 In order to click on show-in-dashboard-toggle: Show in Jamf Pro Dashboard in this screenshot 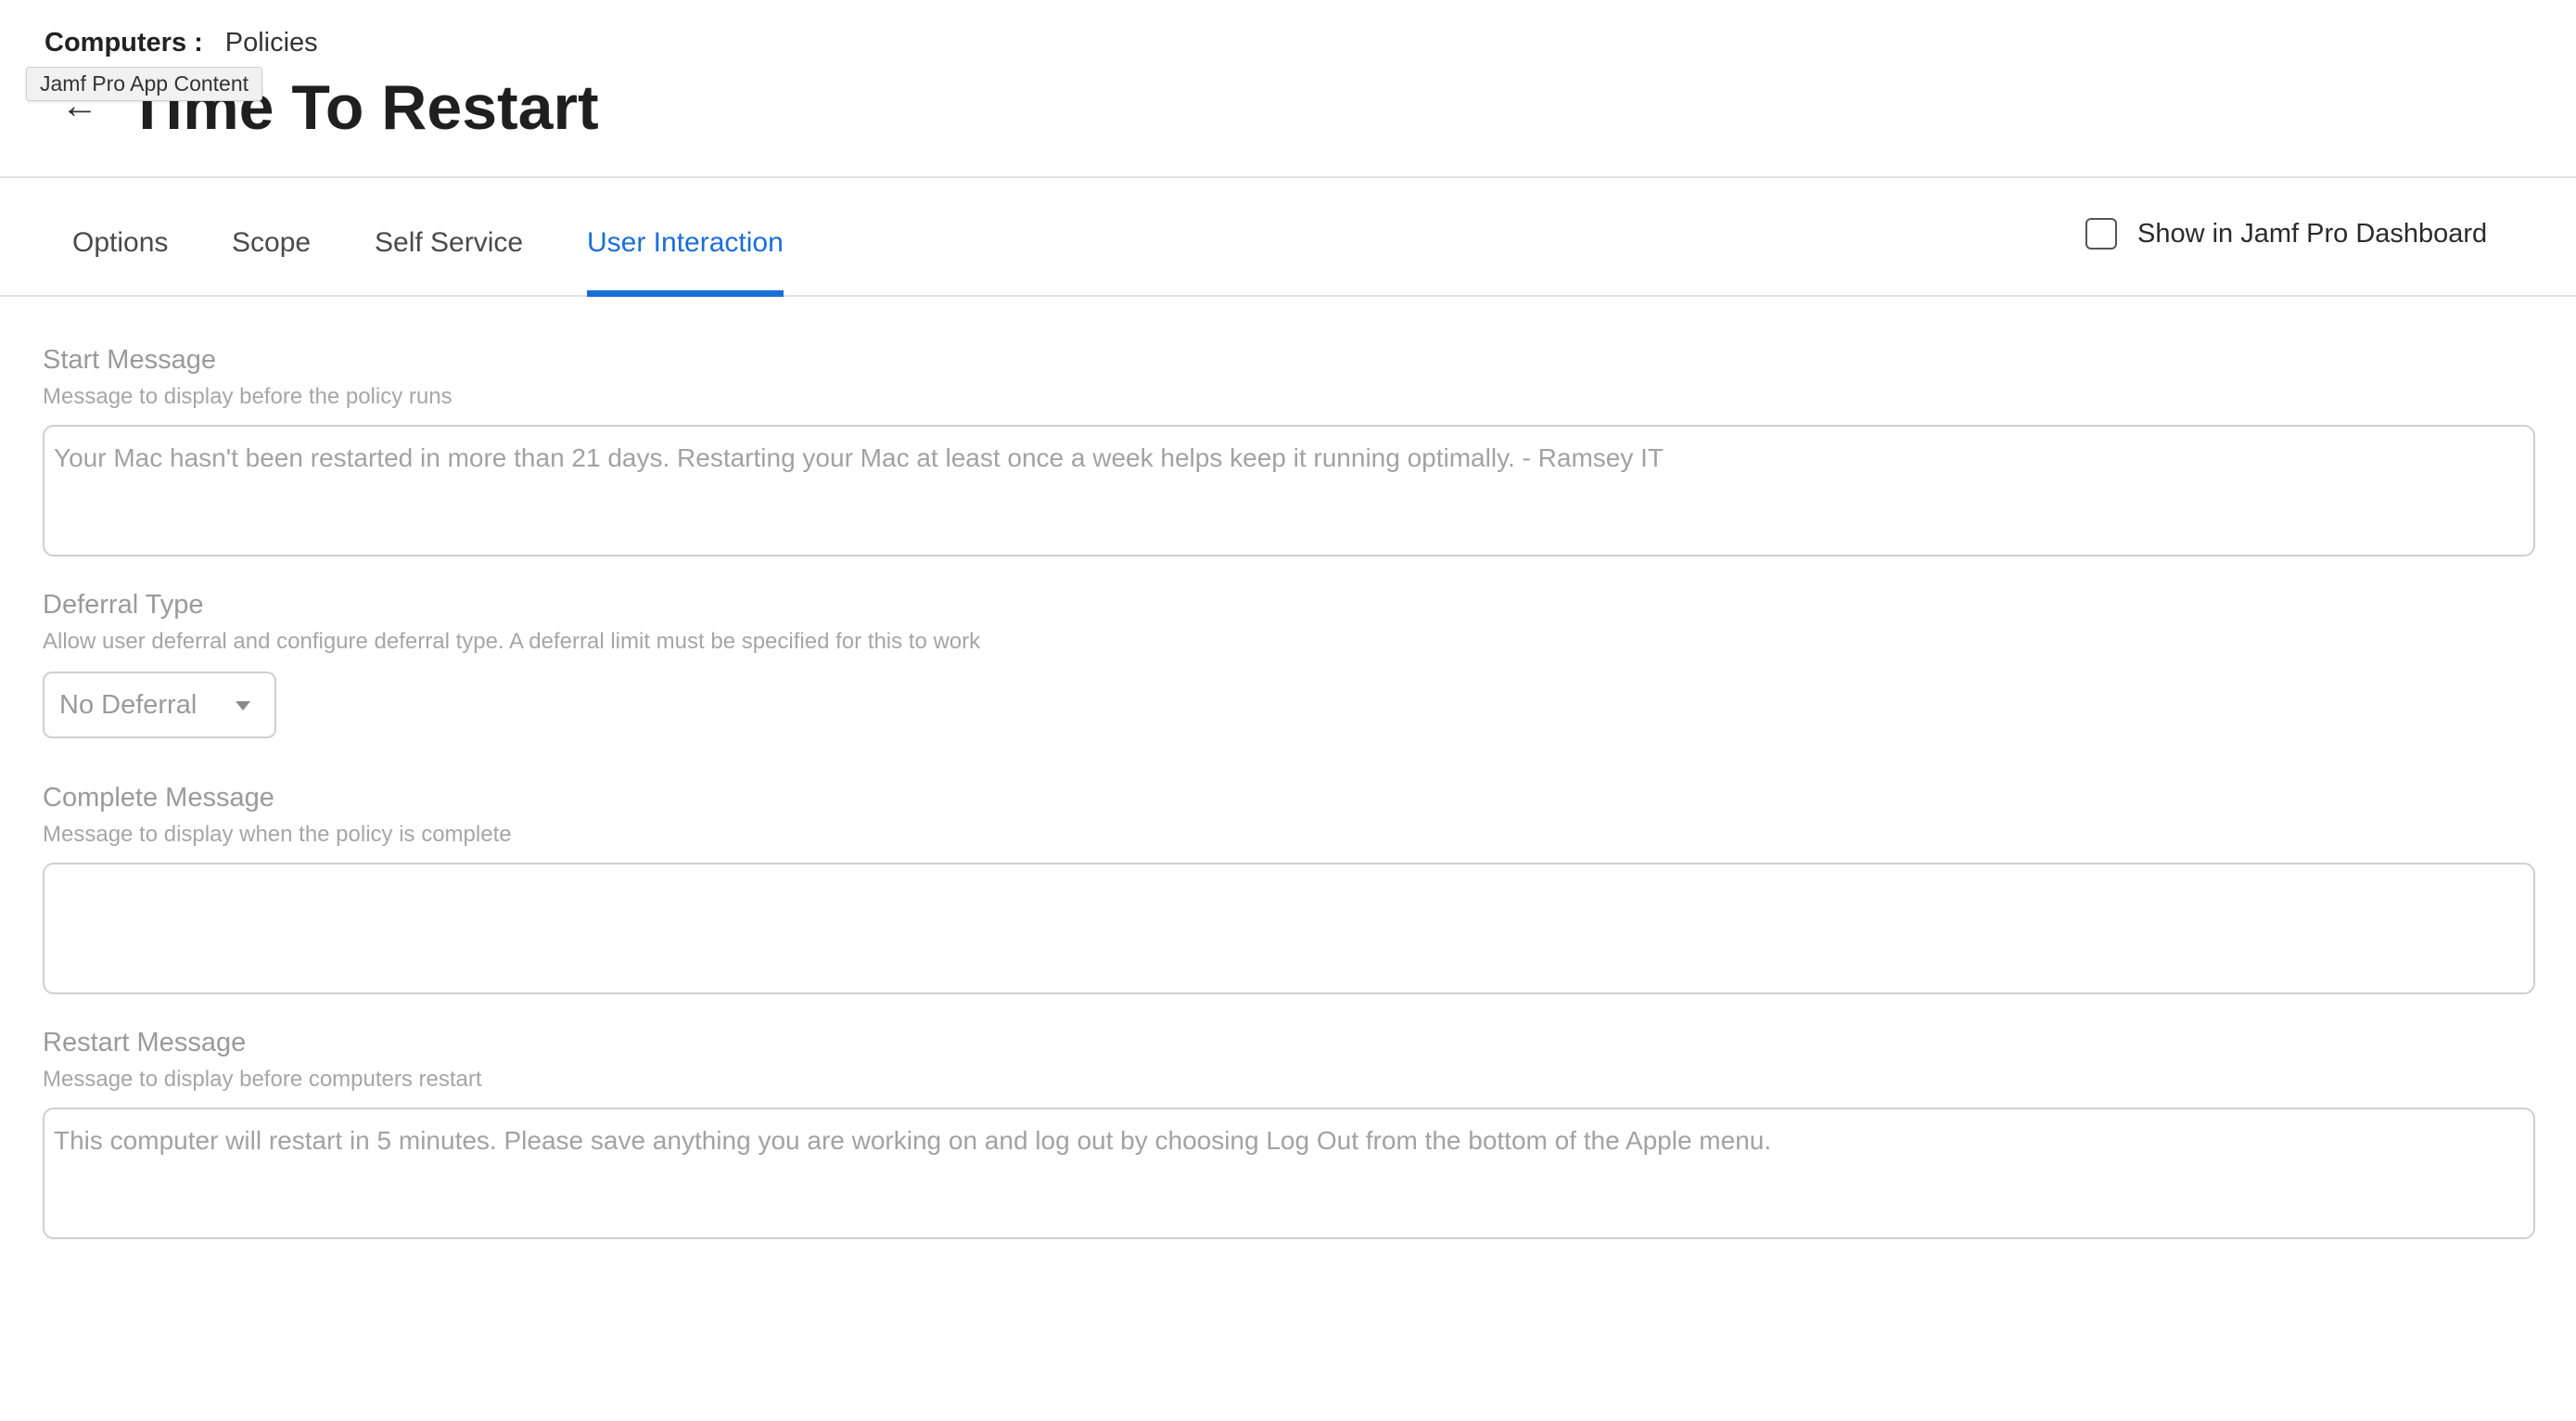, I will do `click(2286, 234)`.